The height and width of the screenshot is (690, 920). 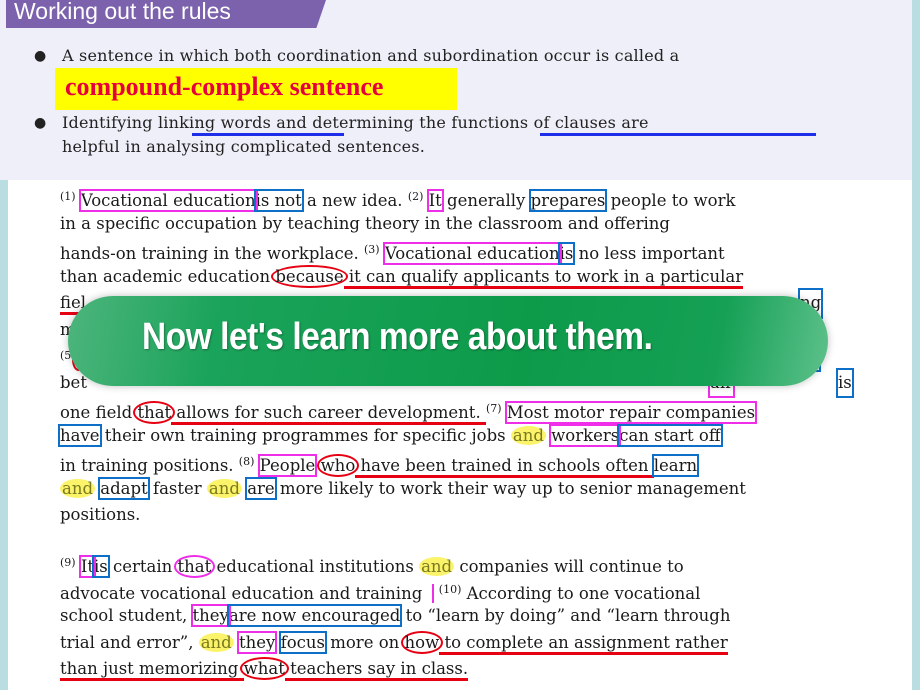 I want to click on connector-circle: who, so click(x=338, y=465).